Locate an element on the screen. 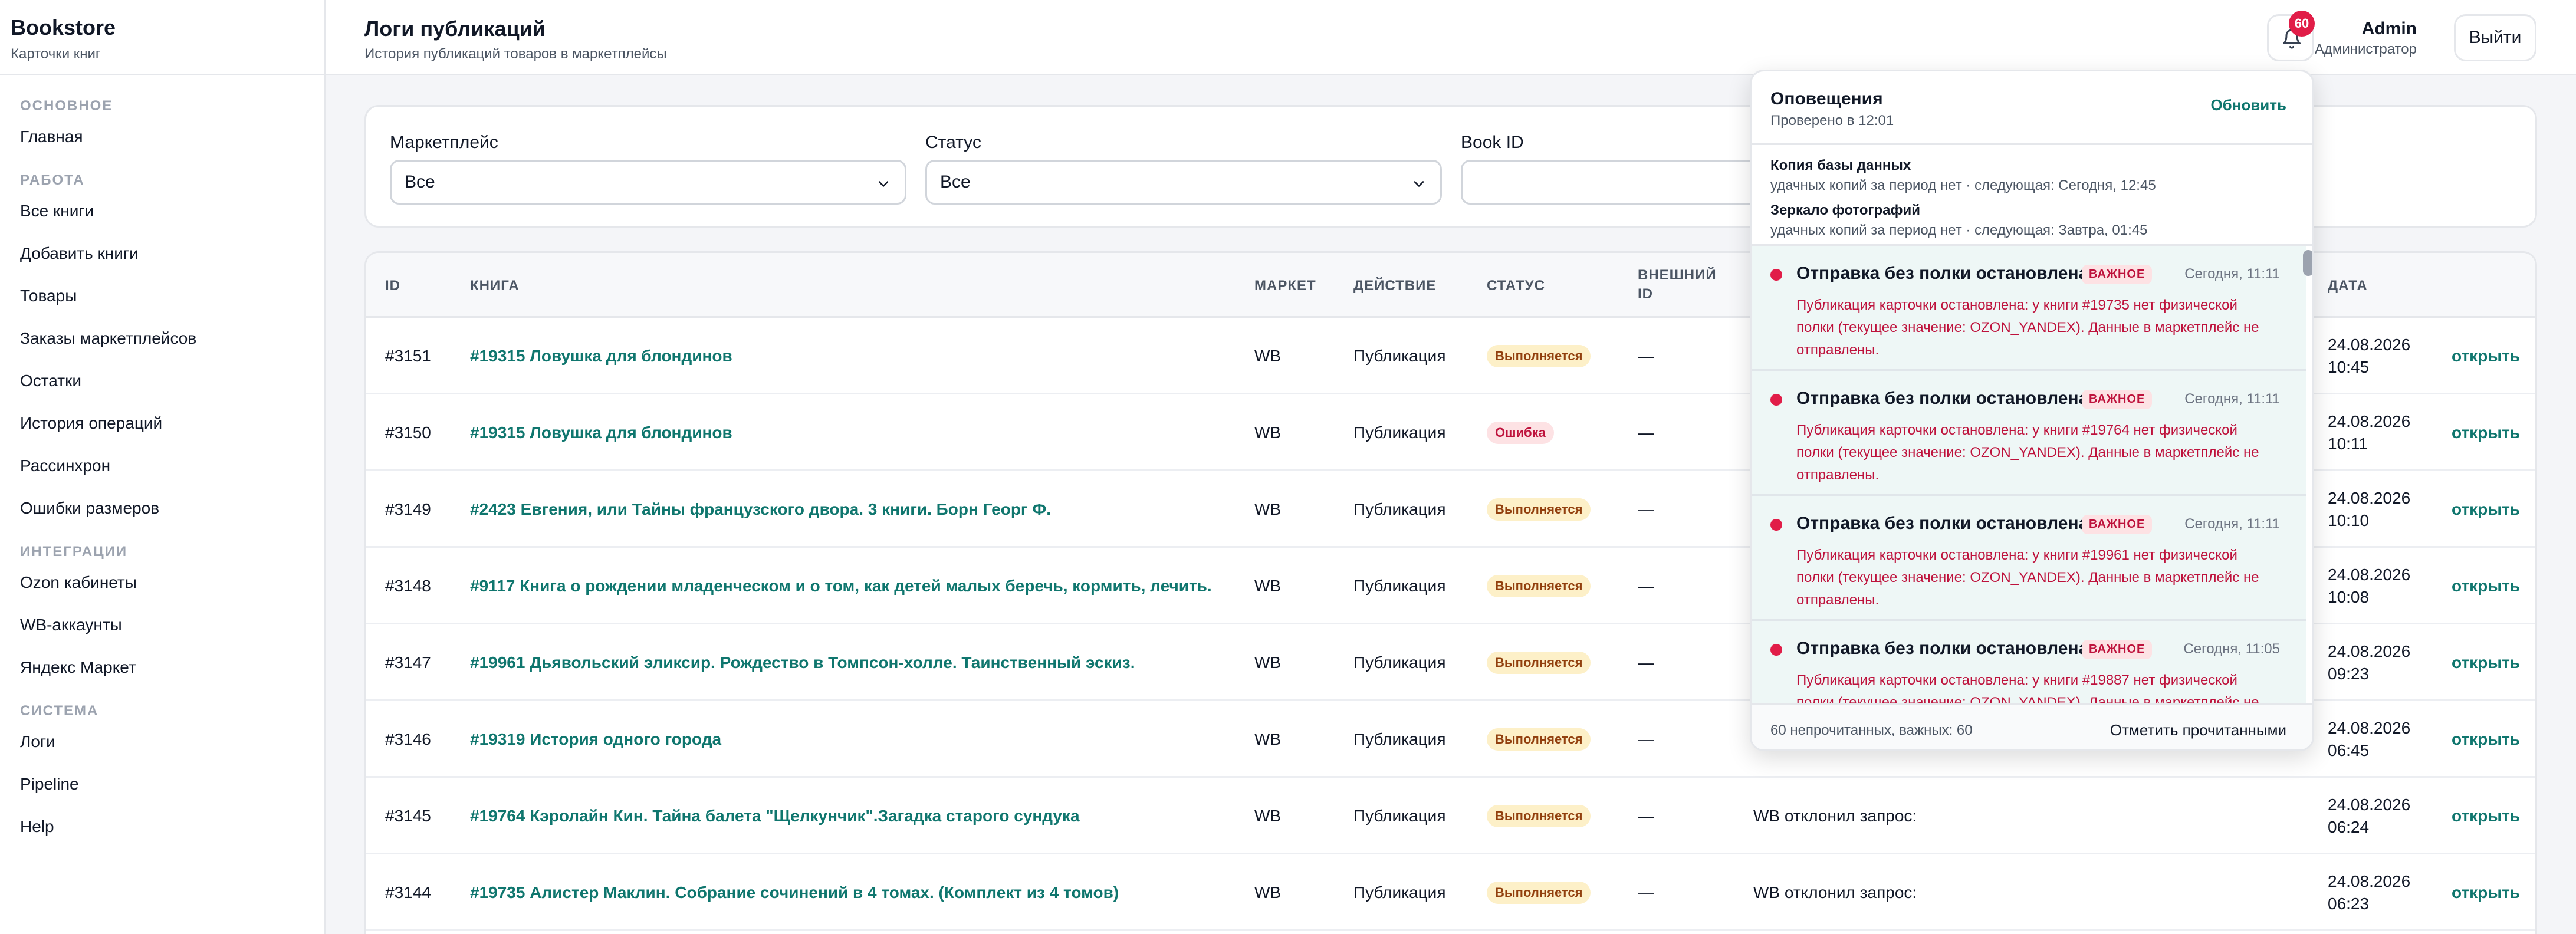 This screenshot has width=2576, height=934. nav-section-system: СИСТЕМА Логи Pipeline Help is located at coordinates (172, 775).